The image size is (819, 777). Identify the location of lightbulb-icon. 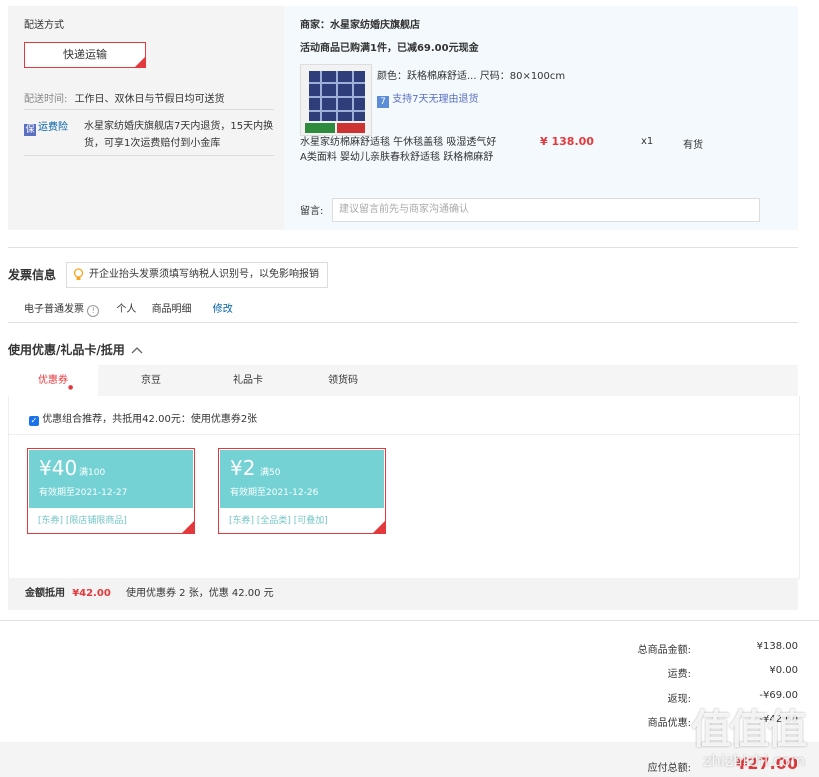
(78, 274).